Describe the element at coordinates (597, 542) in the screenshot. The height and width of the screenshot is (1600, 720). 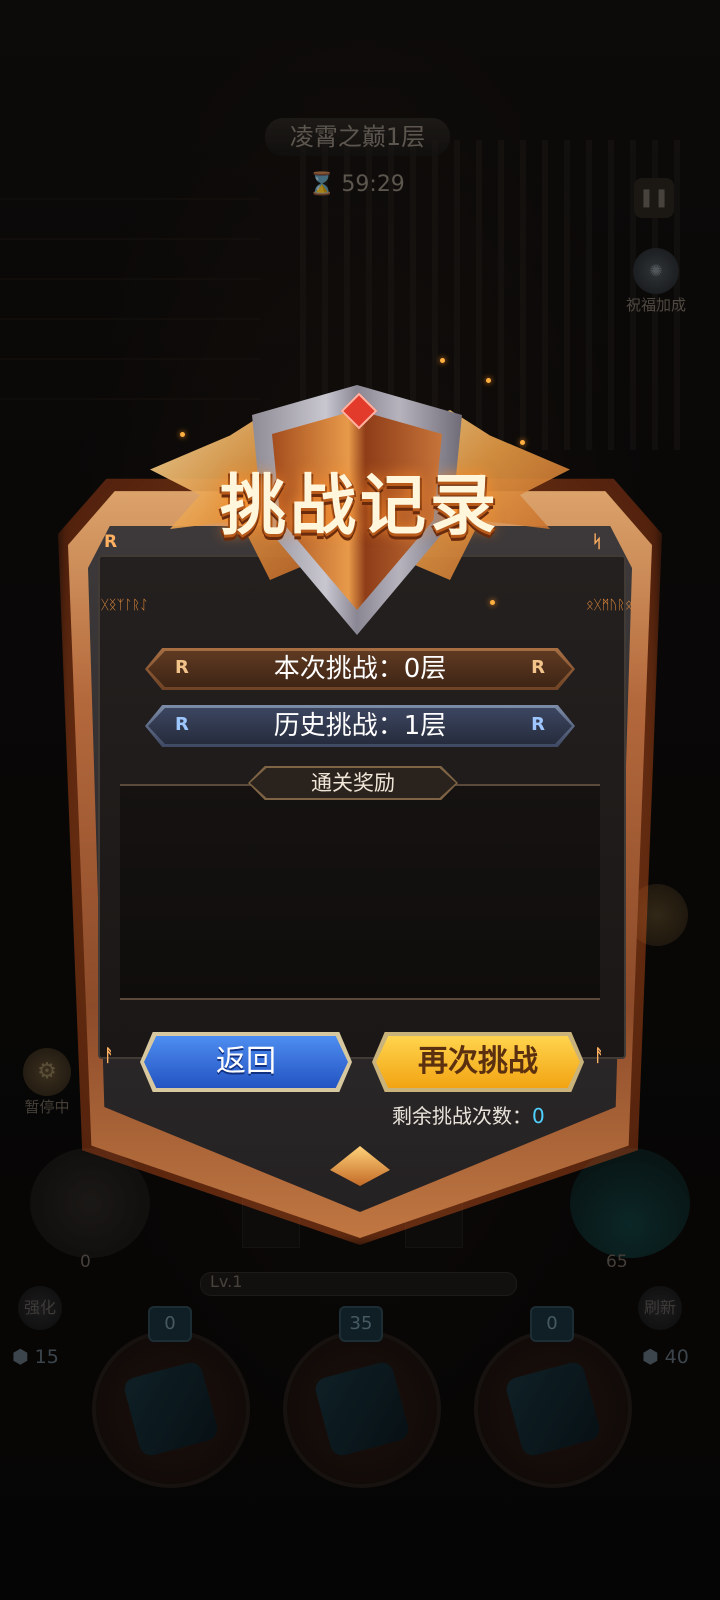
I see `corner-rune-icon: ᛋ` at that location.